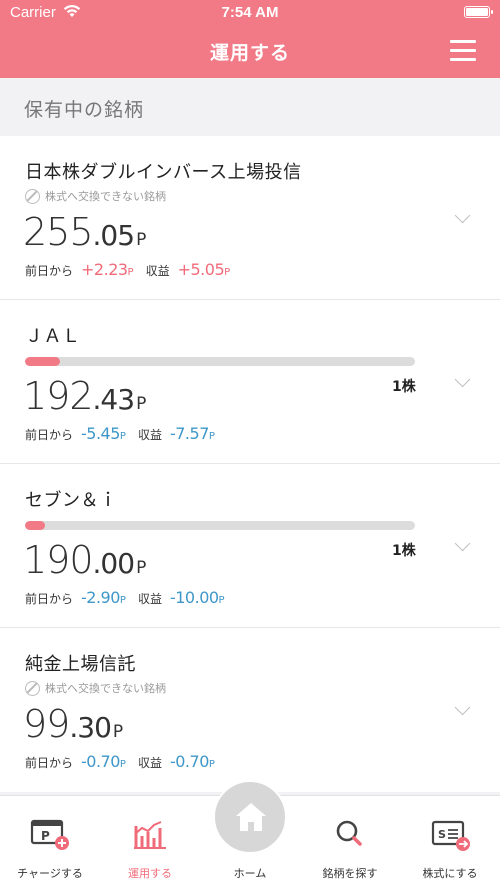 The width and height of the screenshot is (500, 888). I want to click on page-title: 運用する, so click(249, 53).